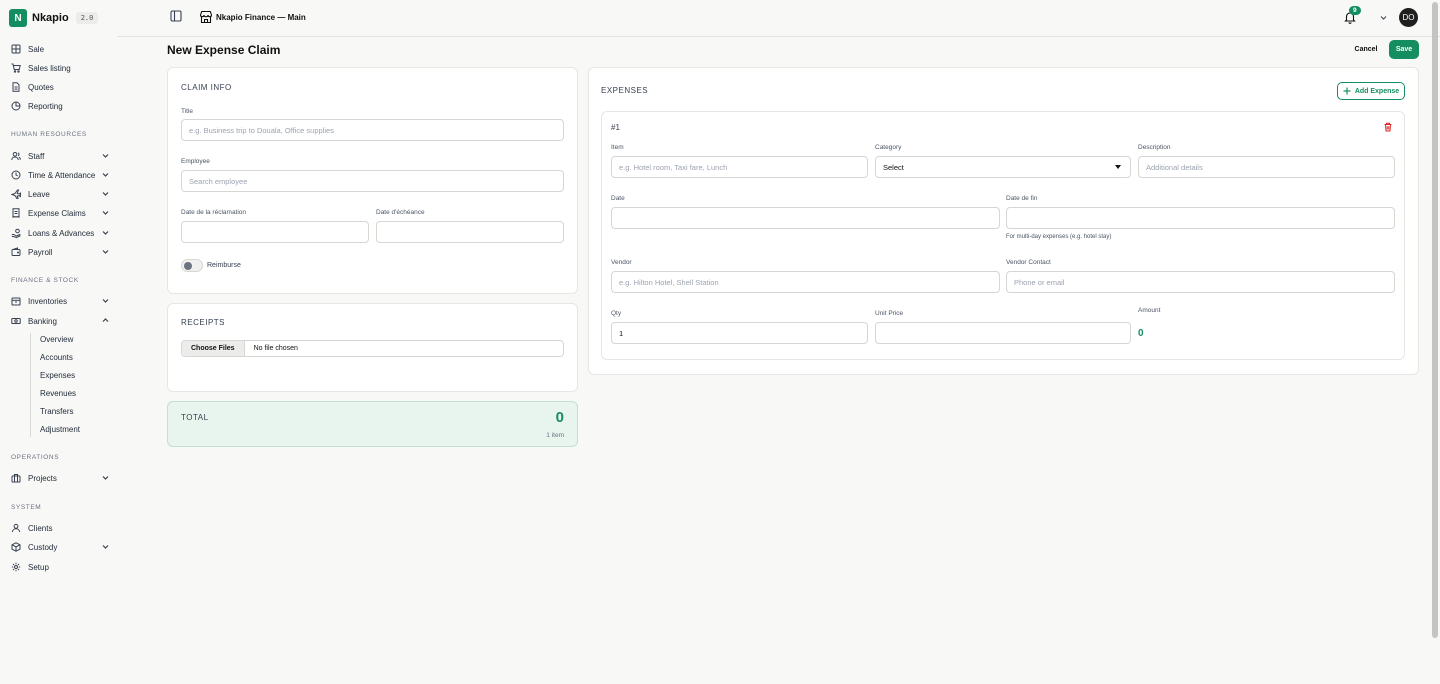 The height and width of the screenshot is (684, 1440). I want to click on receipts-title: RECEIPTS, so click(203, 322).